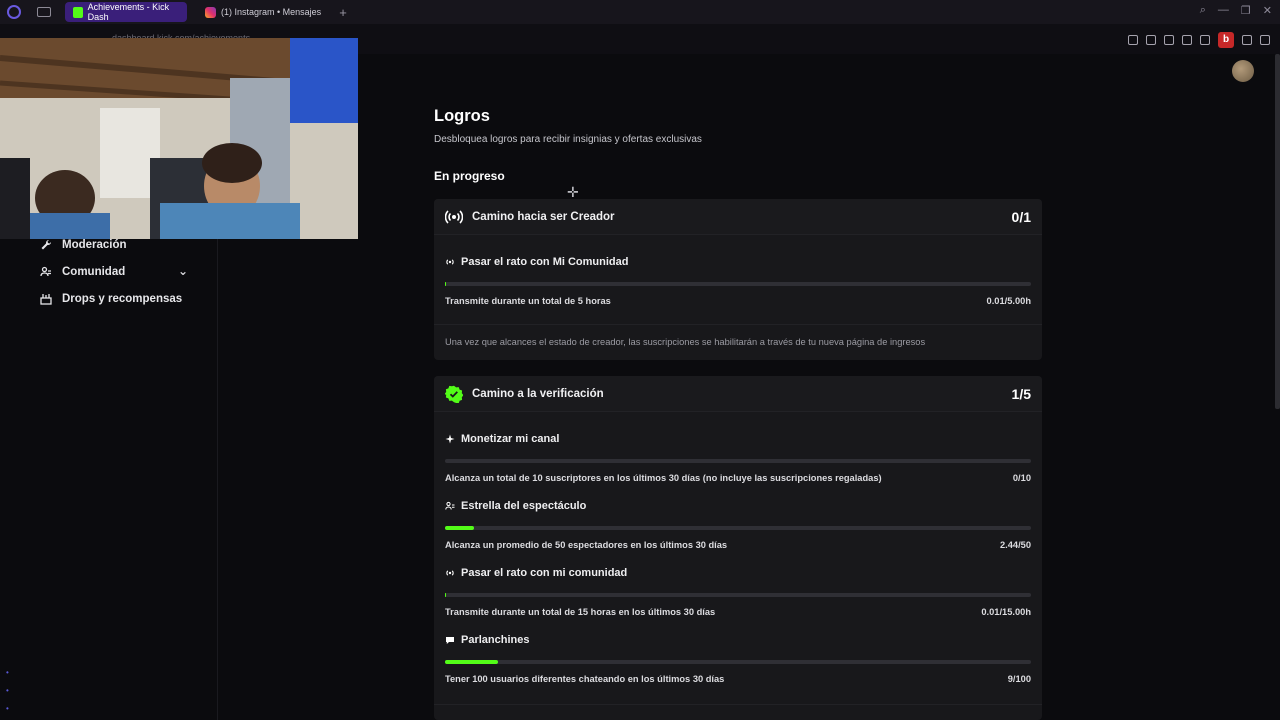 The width and height of the screenshot is (1280, 720). I want to click on wrench-icon, so click(46, 244).